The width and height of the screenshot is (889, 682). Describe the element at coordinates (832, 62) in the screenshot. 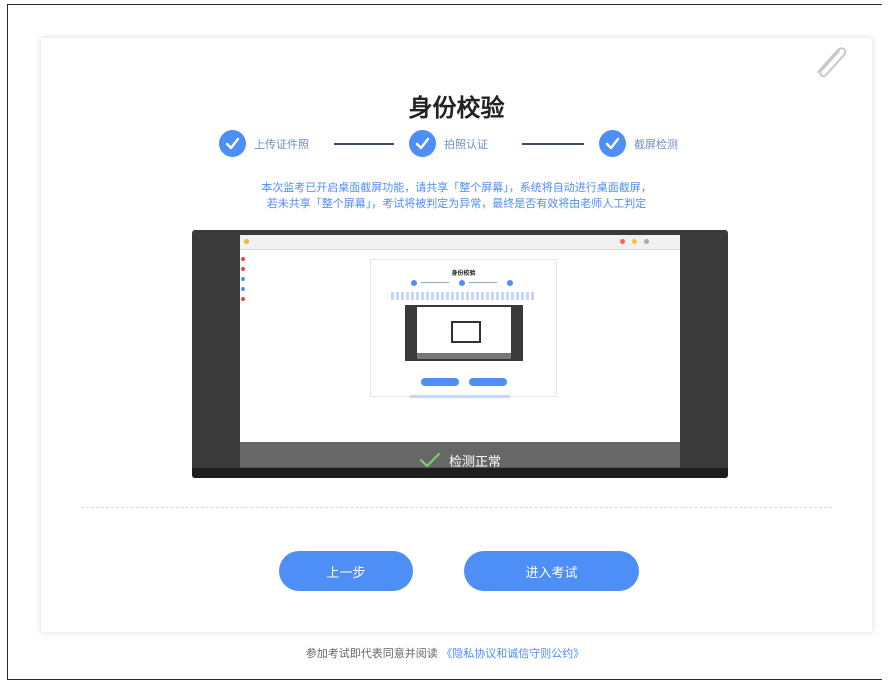

I see `paperclip-icon` at that location.